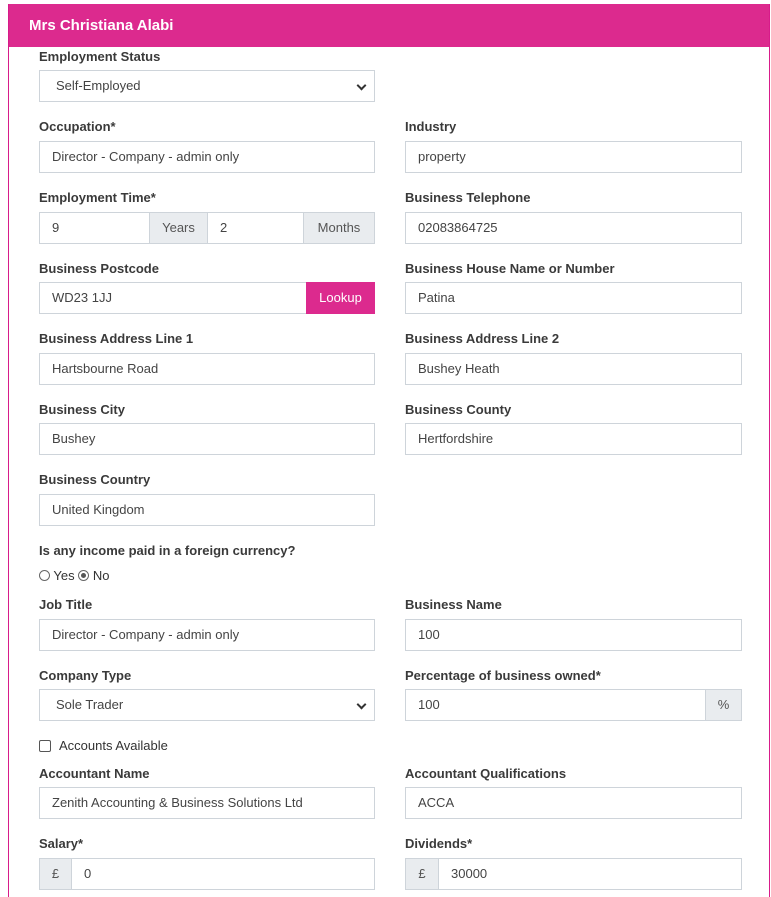  What do you see at coordinates (482, 338) in the screenshot?
I see `address-line2-label: Business Address Line 2` at bounding box center [482, 338].